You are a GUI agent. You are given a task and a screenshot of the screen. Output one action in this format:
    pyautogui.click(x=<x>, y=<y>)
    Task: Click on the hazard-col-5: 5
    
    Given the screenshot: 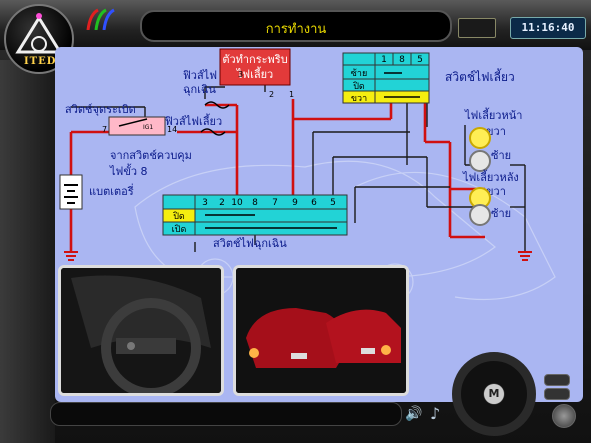 What is the action you would take?
    pyautogui.click(x=333, y=203)
    